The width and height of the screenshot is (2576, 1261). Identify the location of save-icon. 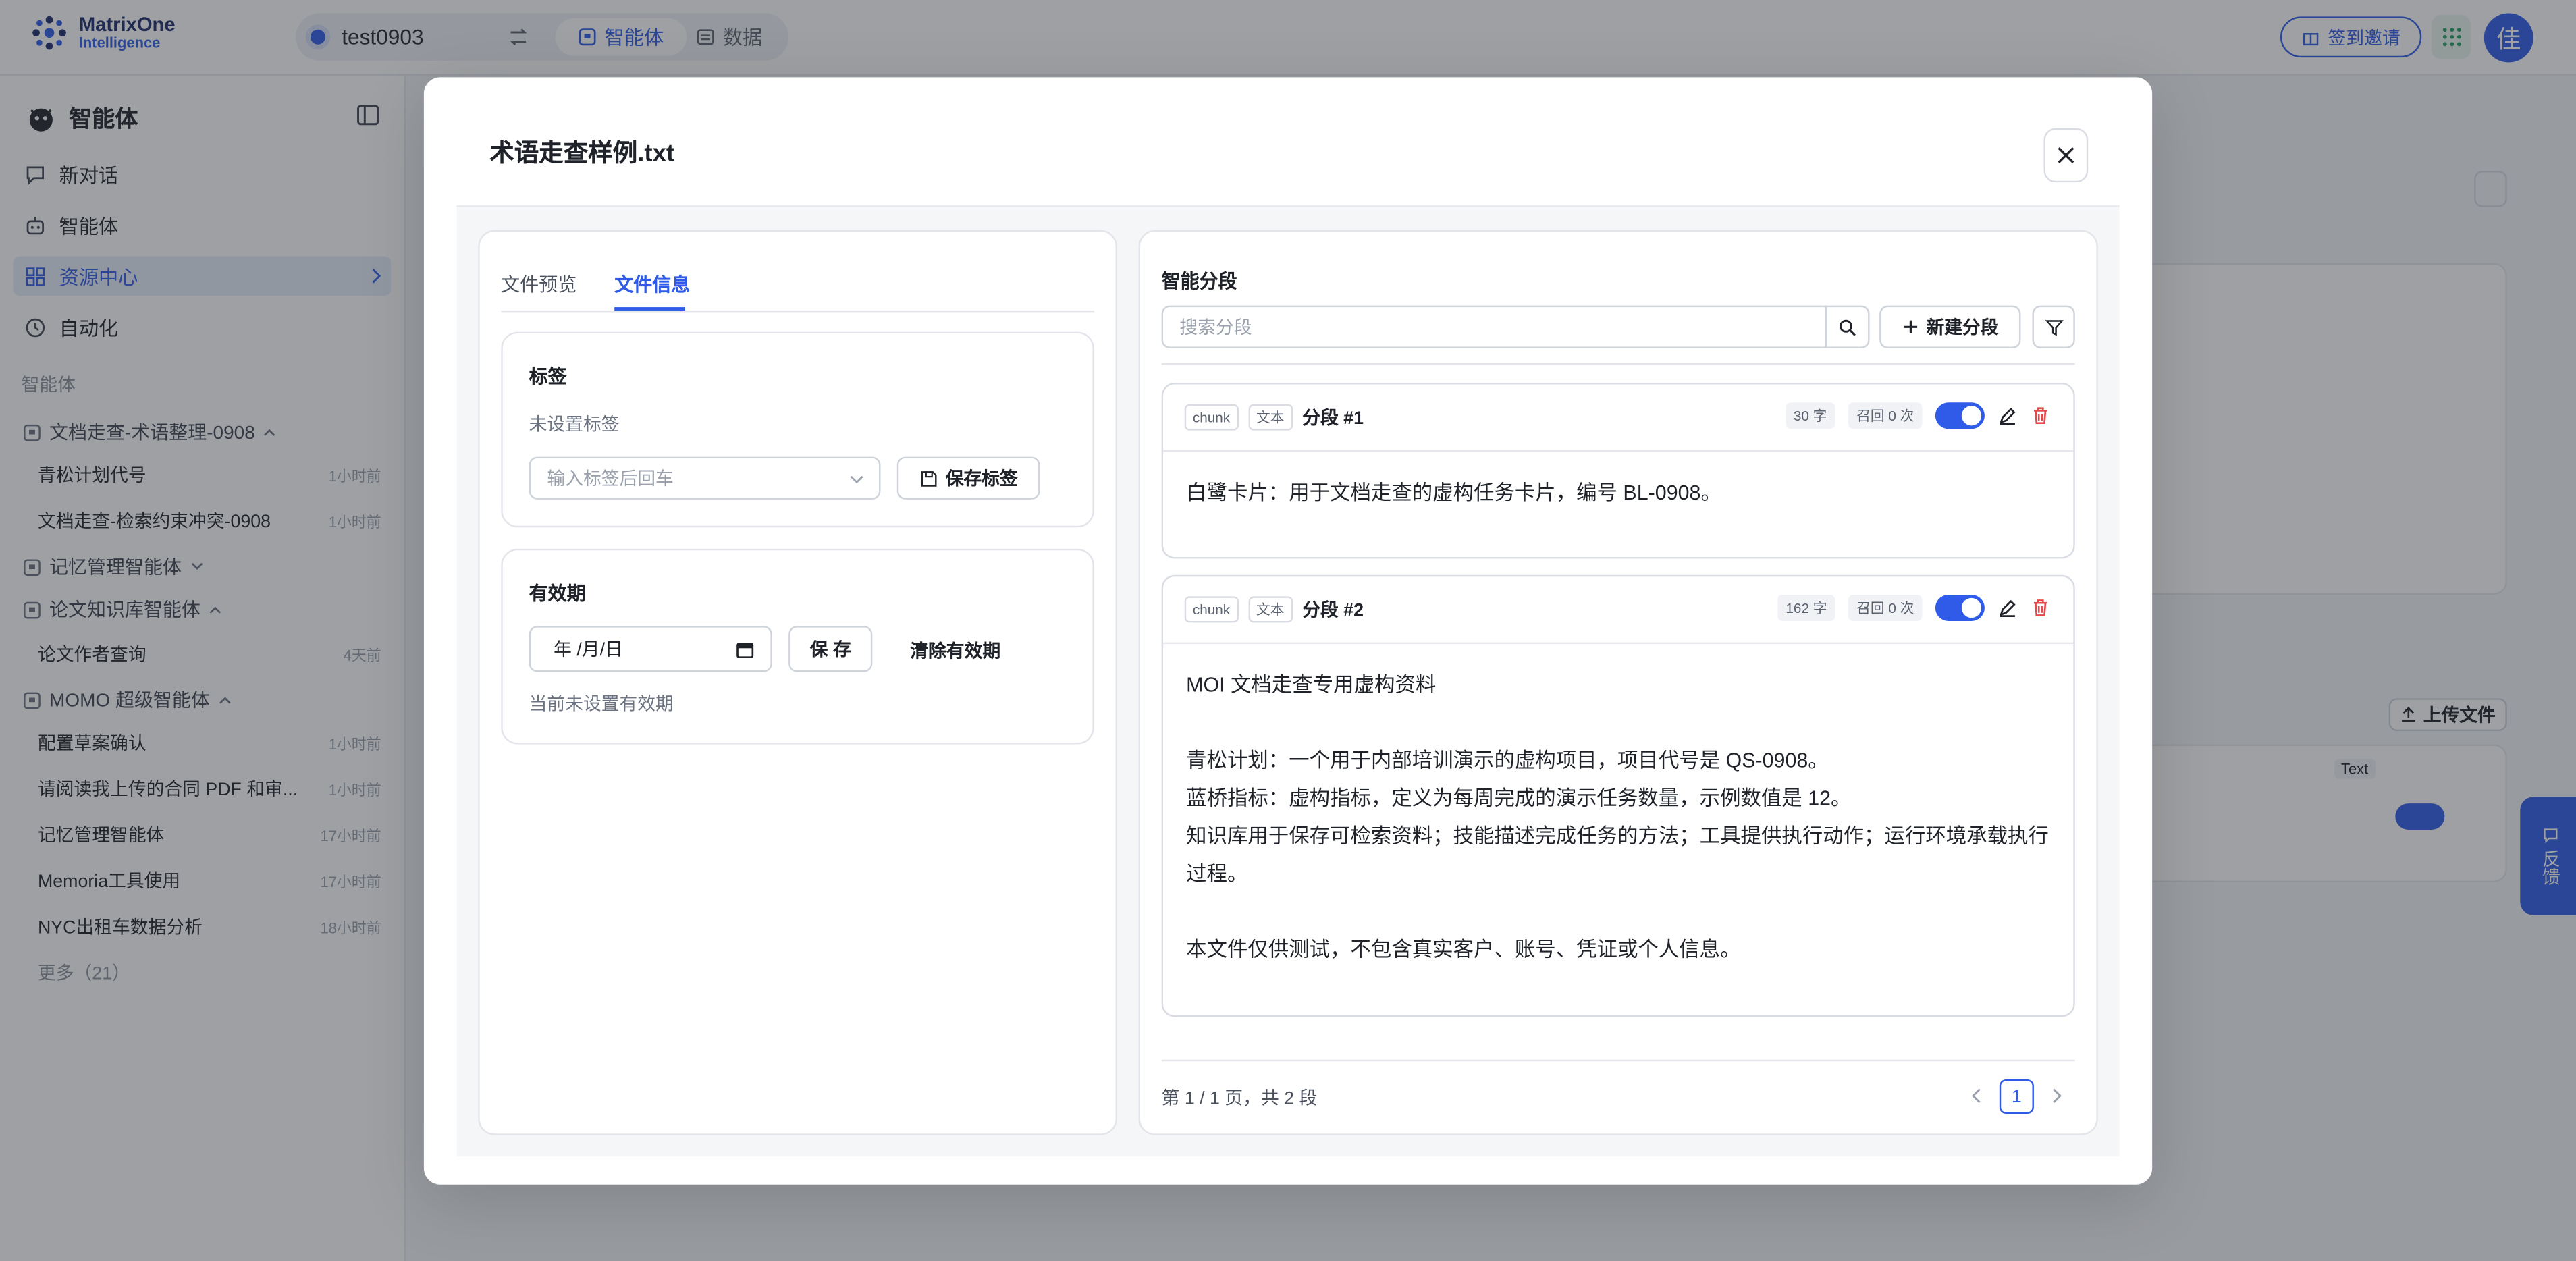
(928, 478).